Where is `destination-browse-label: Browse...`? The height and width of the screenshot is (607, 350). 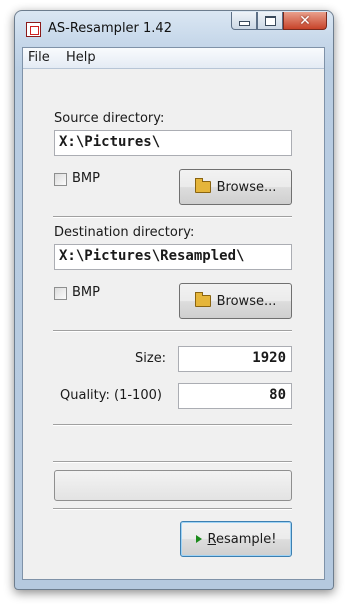 destination-browse-label: Browse... is located at coordinates (246, 301).